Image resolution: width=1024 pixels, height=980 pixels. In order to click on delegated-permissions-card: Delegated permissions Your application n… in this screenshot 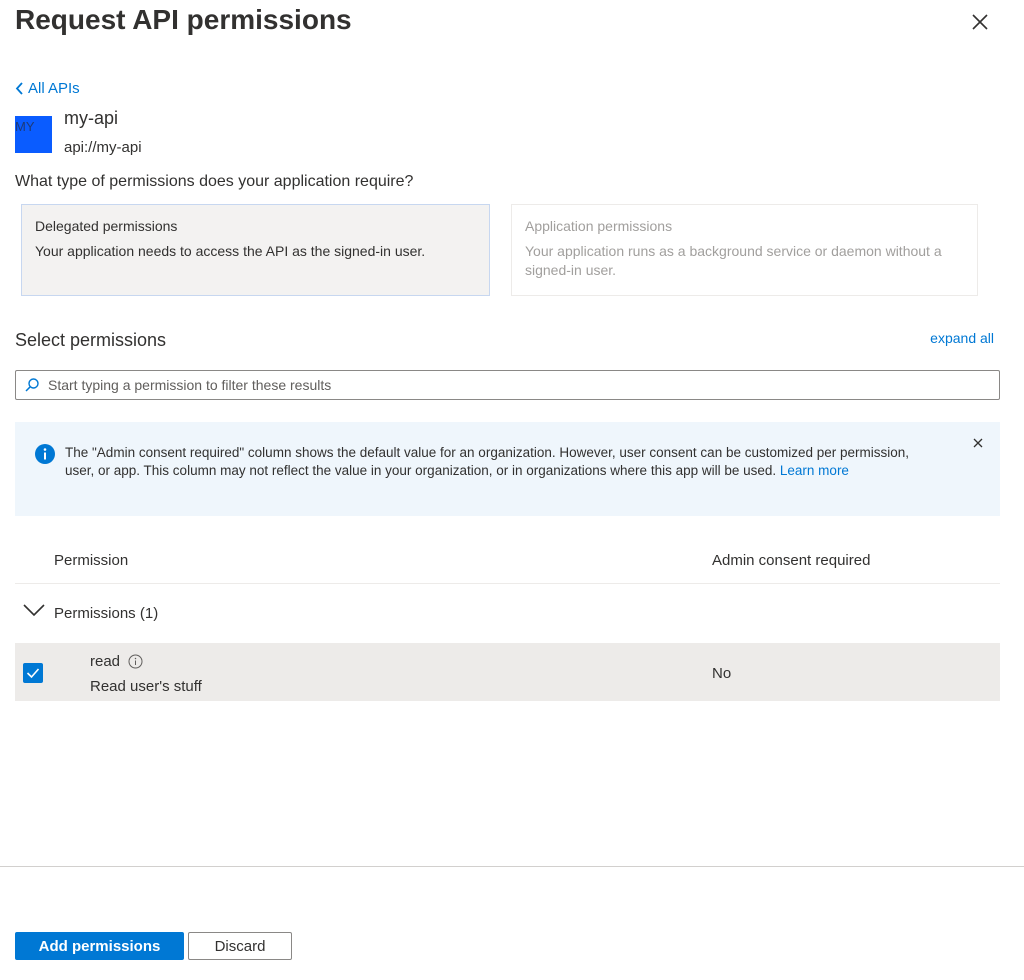, I will do `click(255, 250)`.